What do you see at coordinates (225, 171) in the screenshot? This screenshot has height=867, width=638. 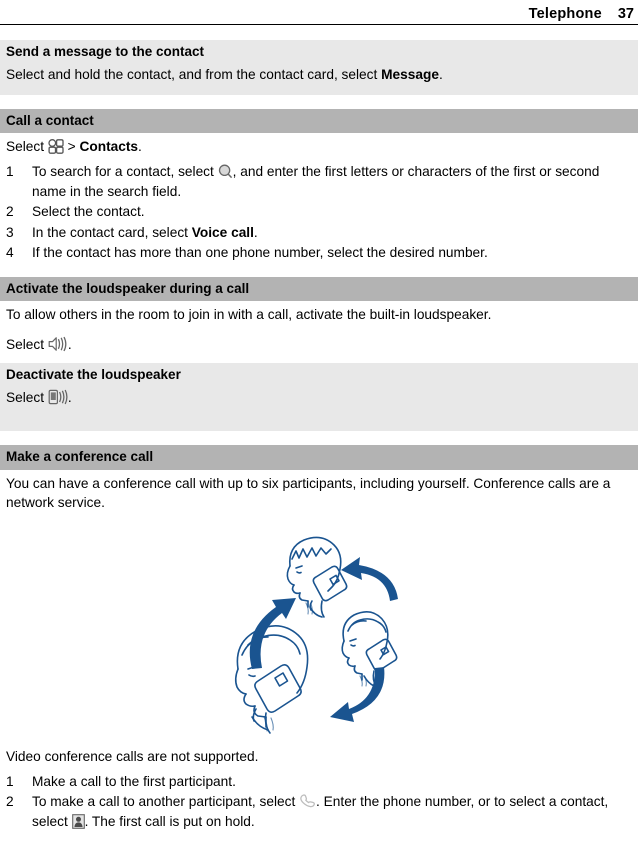 I see `search-icon` at bounding box center [225, 171].